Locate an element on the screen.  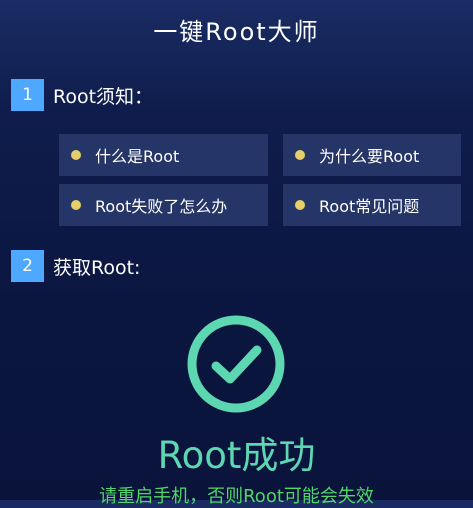
topic-label: Root常见问题 is located at coordinates (369, 206).